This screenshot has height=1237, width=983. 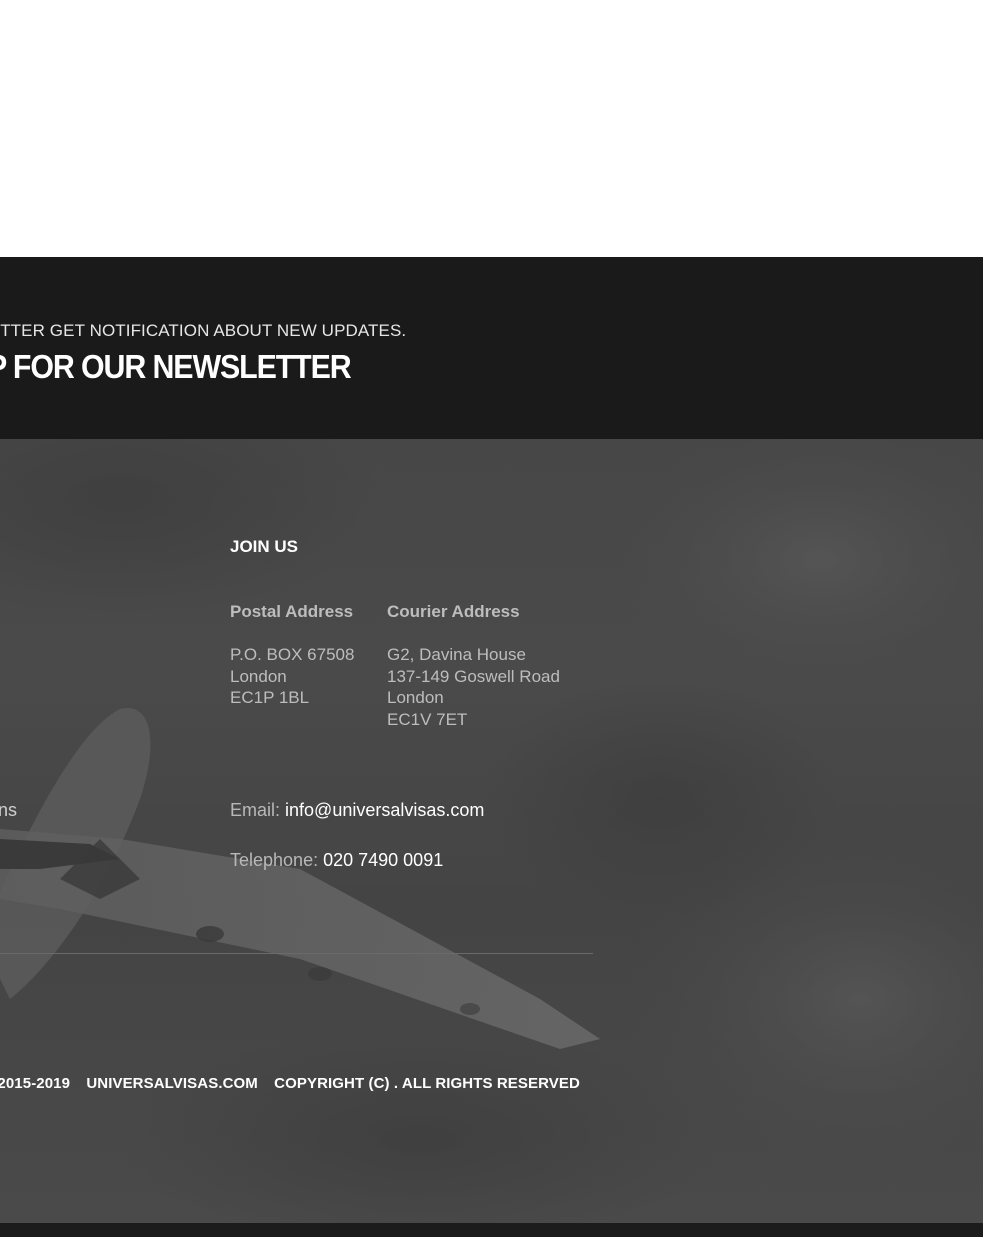 What do you see at coordinates (384, 810) in the screenshot?
I see `email-link: info@universalvisas.com` at bounding box center [384, 810].